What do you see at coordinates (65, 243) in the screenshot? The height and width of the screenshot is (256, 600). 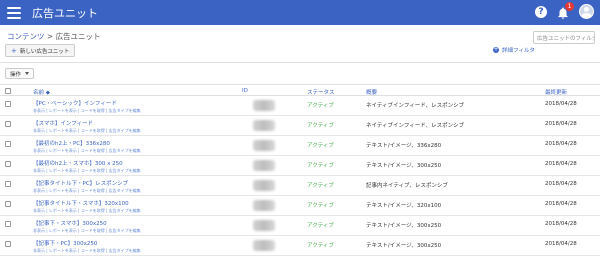 I see `ad-unit-name-link: 【記事下・PC】300x250` at bounding box center [65, 243].